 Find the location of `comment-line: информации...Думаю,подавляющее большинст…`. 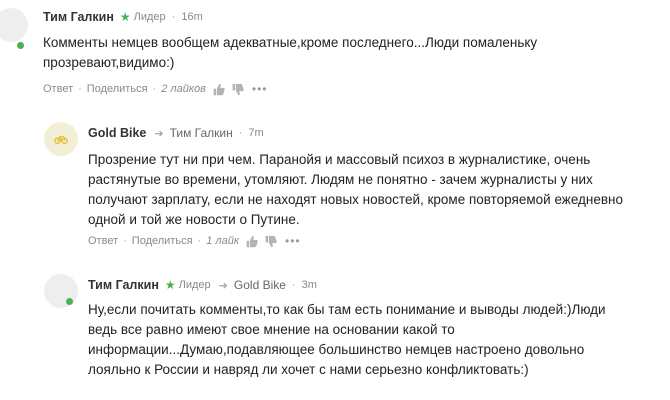

comment-line: информации...Думаю,подавляющее большинст… is located at coordinates (336, 349).